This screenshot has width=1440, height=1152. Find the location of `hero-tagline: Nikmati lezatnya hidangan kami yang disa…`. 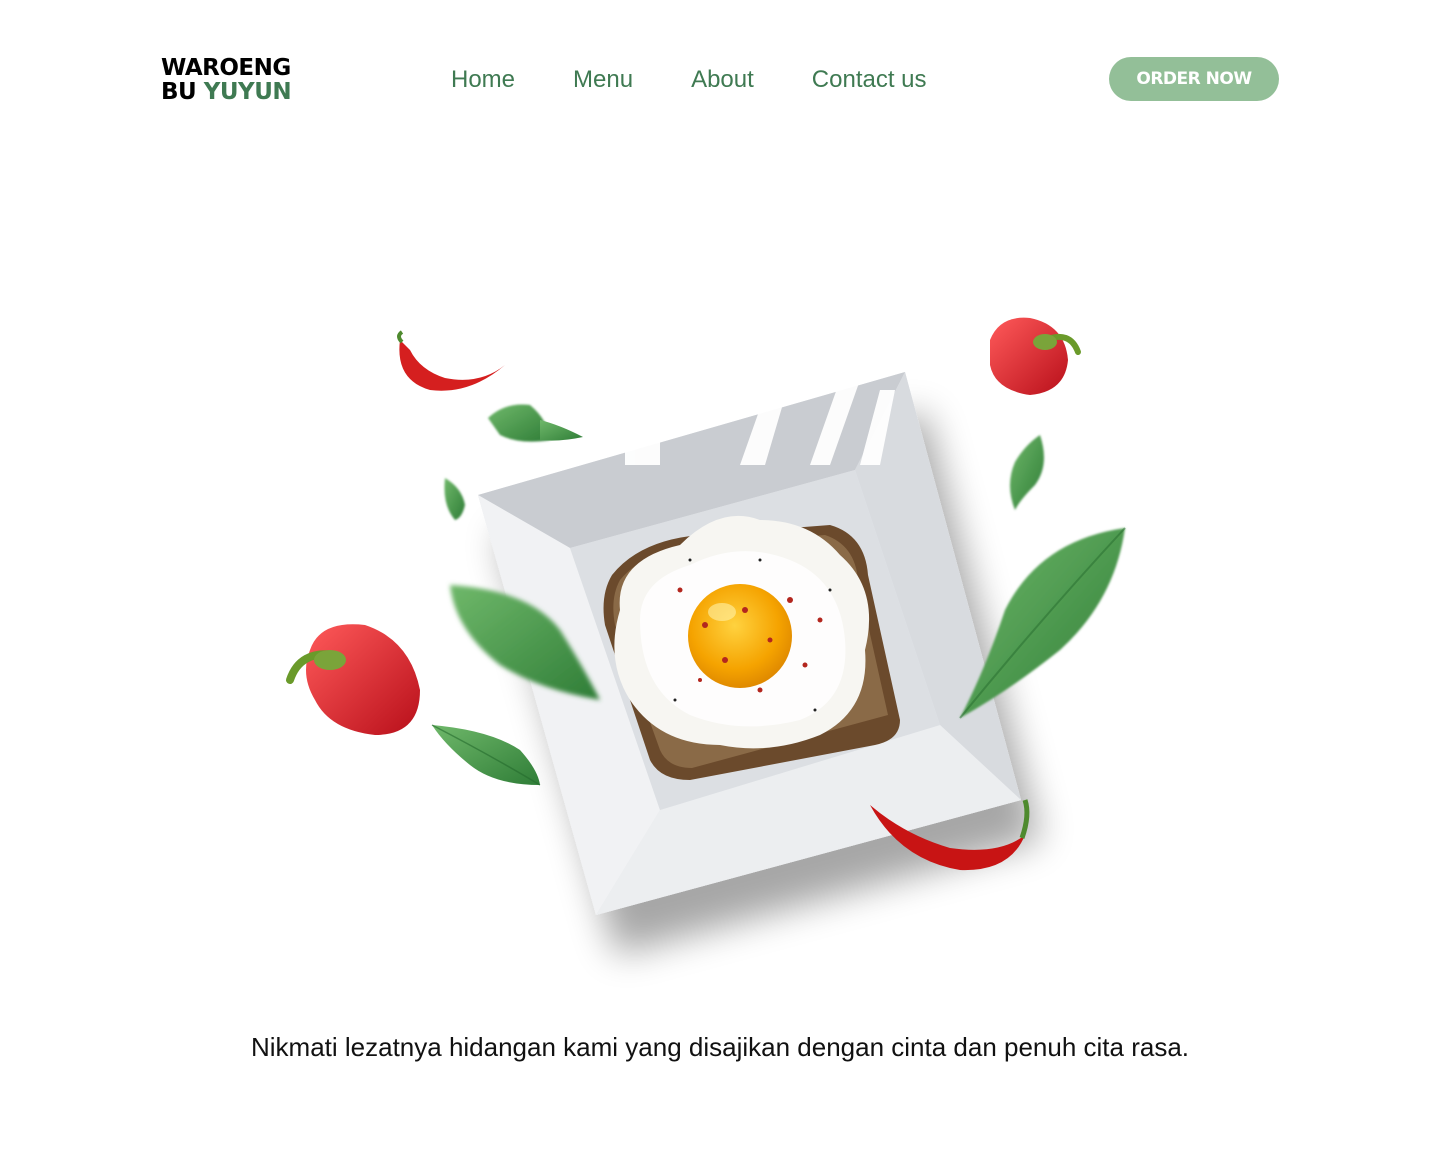

hero-tagline: Nikmati lezatnya hidangan kami yang disa… is located at coordinates (720, 1047).